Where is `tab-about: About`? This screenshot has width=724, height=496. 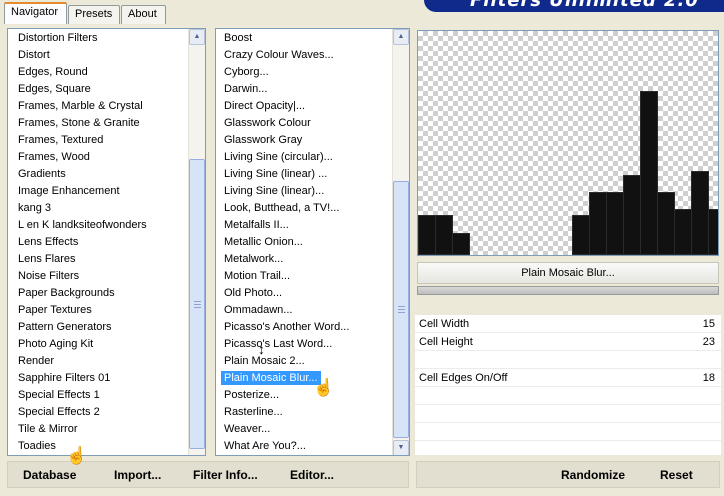 tab-about: About is located at coordinates (143, 14).